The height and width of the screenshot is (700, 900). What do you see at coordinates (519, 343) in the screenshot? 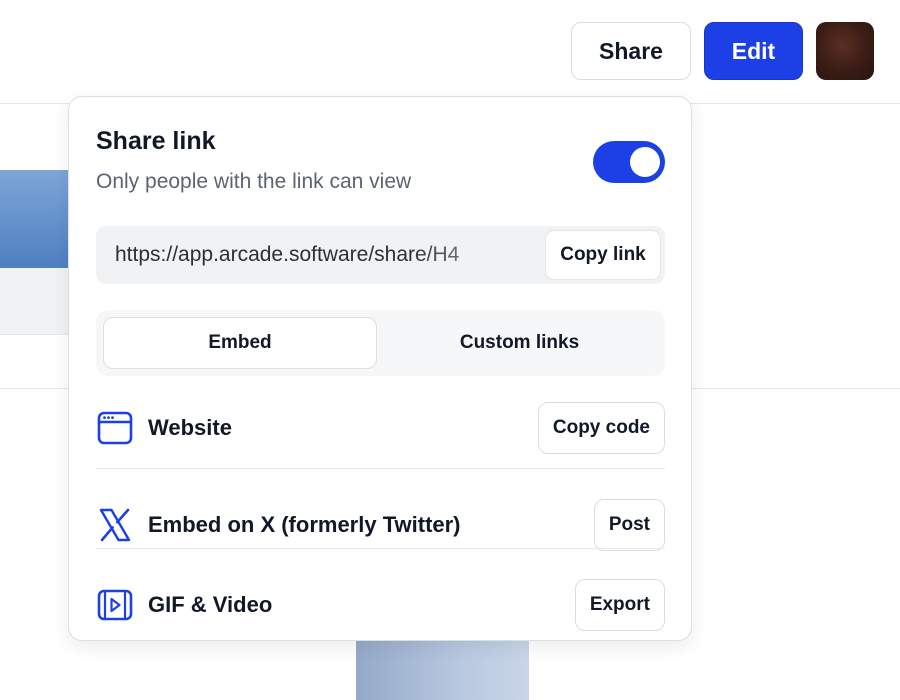
I see `tab-custom-links: Custom links` at bounding box center [519, 343].